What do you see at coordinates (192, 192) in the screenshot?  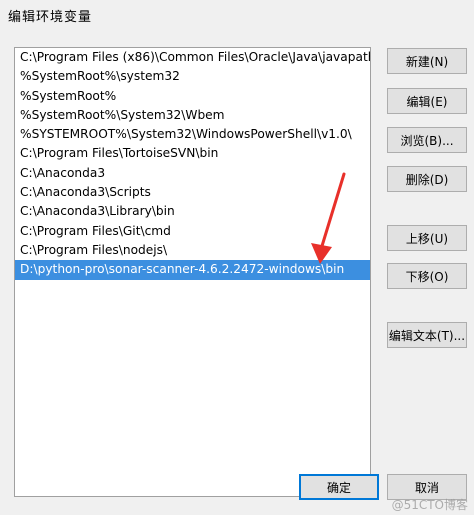 I see `path-list-item: C:\Anaconda3\Scripts` at bounding box center [192, 192].